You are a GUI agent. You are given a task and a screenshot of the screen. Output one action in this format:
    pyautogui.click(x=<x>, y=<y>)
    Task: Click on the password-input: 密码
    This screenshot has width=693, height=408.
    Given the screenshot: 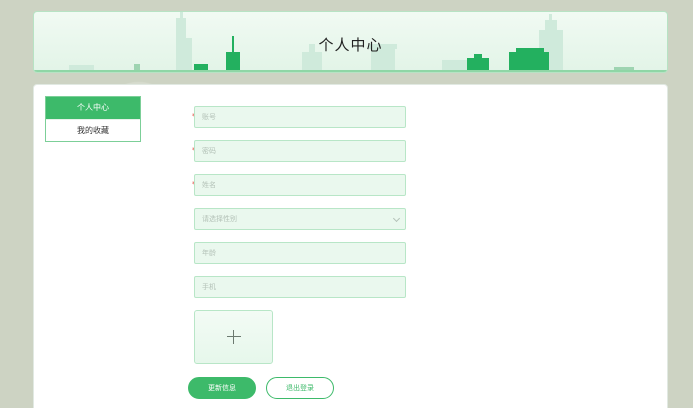 What is the action you would take?
    pyautogui.click(x=300, y=151)
    